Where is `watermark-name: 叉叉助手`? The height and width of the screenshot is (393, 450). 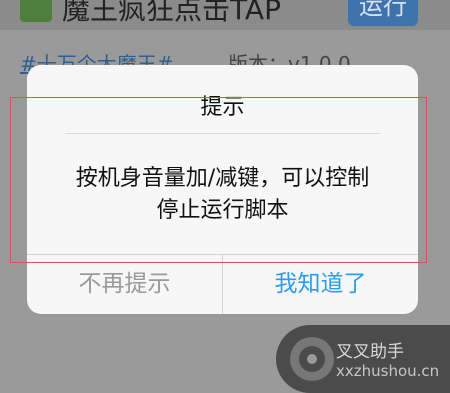 watermark-name: 叉叉助手 is located at coordinates (370, 352).